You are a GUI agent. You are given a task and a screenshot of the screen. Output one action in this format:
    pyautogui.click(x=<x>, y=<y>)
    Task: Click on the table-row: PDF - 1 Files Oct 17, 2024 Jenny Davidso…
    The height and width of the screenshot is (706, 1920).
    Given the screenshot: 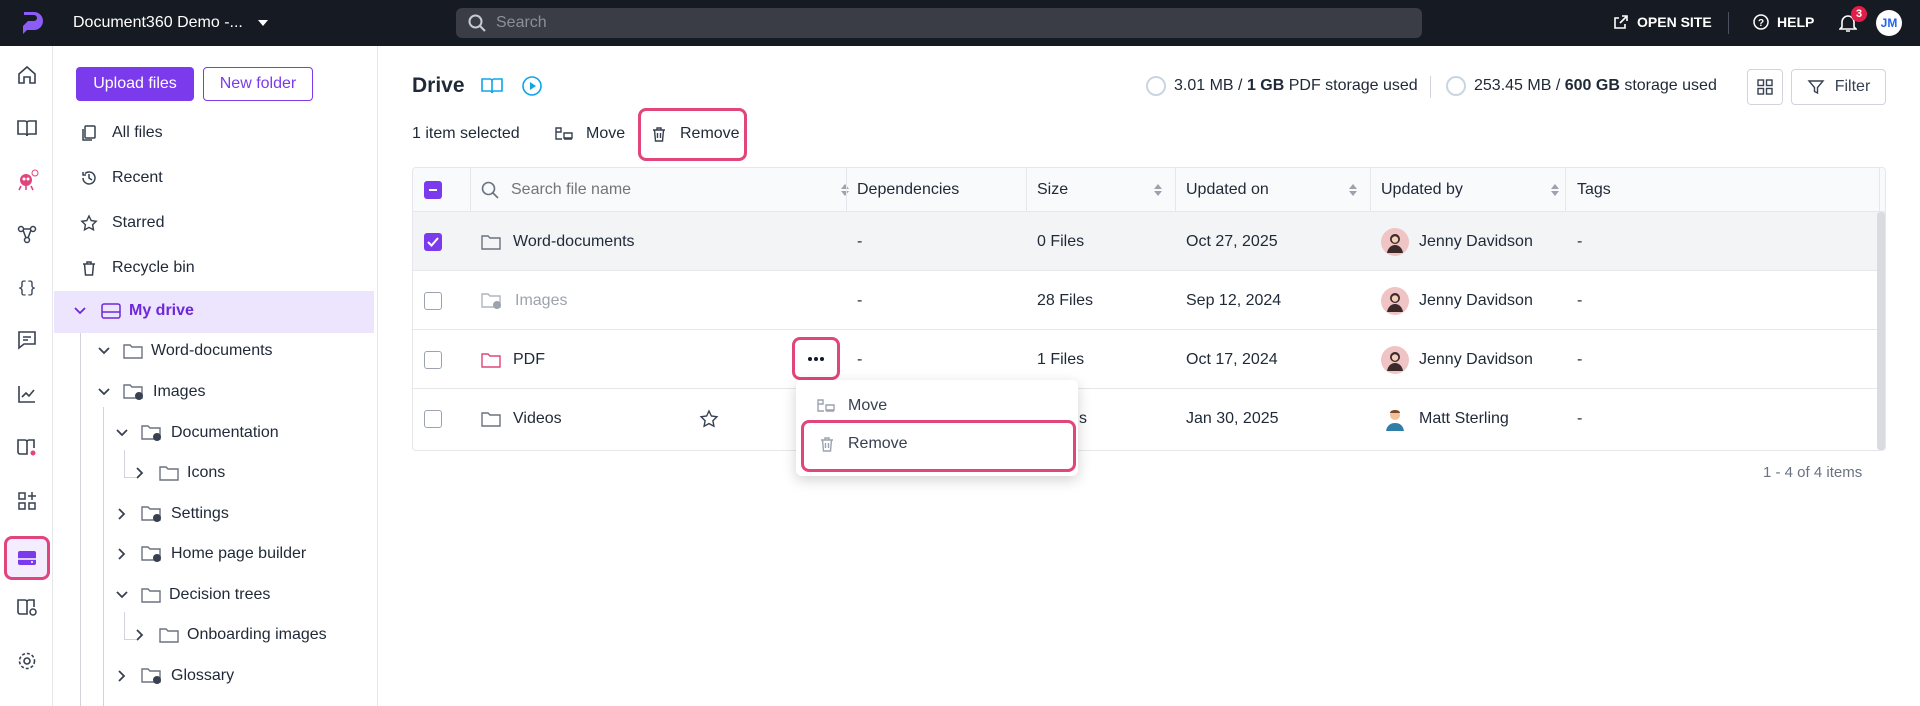 What is the action you would take?
    pyautogui.click(x=1149, y=359)
    